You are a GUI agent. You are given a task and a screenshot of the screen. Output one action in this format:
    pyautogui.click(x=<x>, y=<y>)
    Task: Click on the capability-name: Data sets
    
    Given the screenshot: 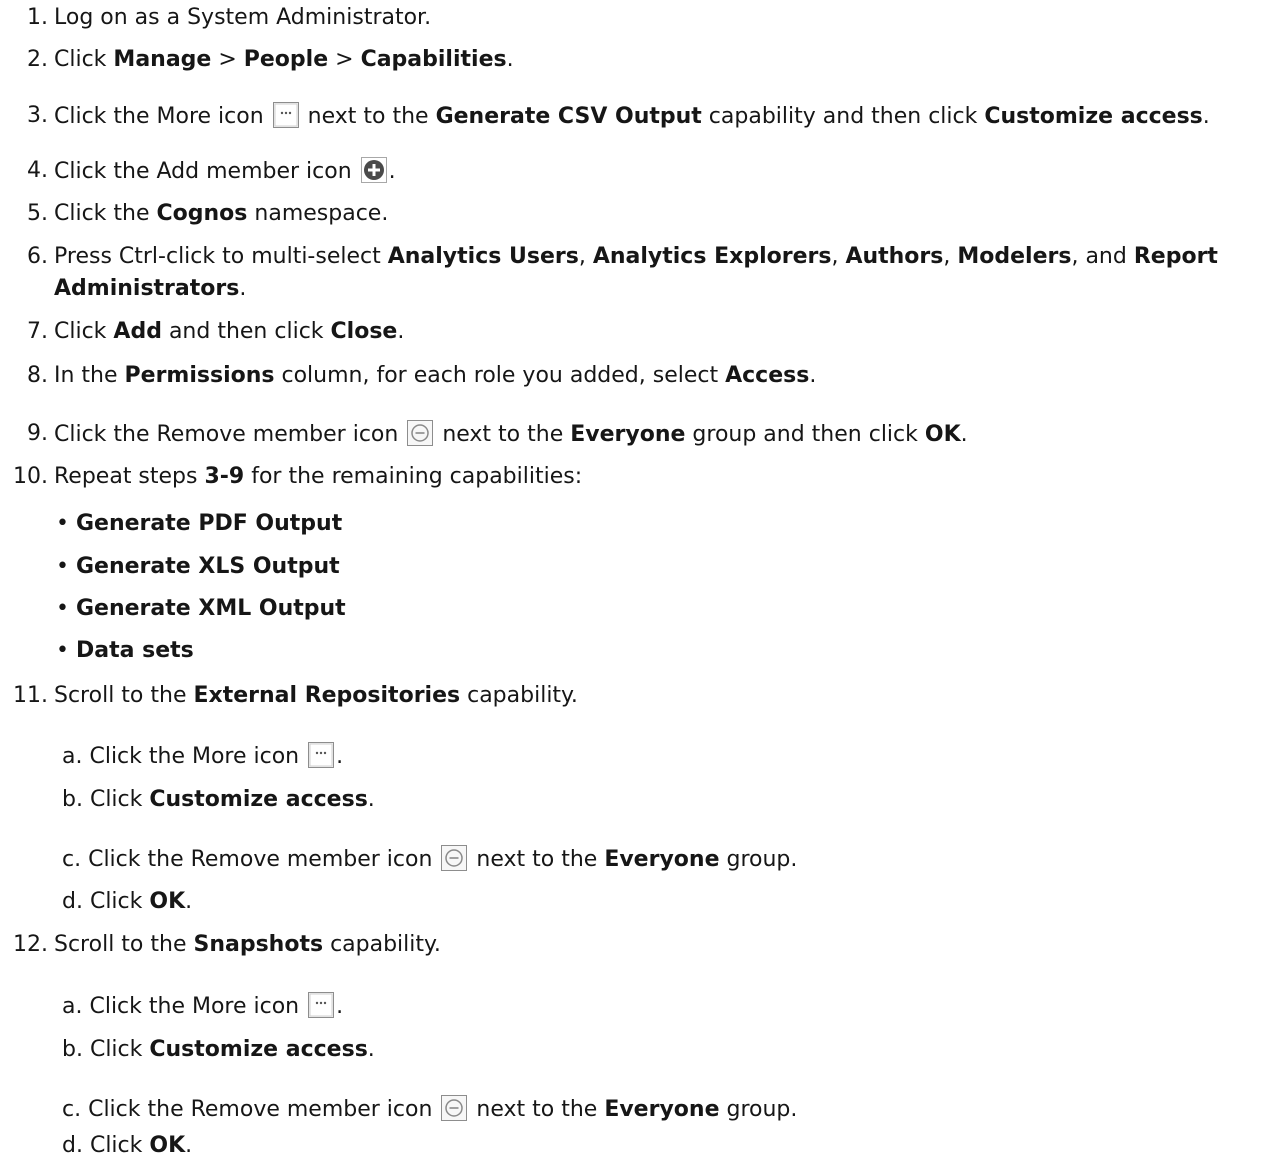 What is the action you would take?
    pyautogui.click(x=135, y=650)
    